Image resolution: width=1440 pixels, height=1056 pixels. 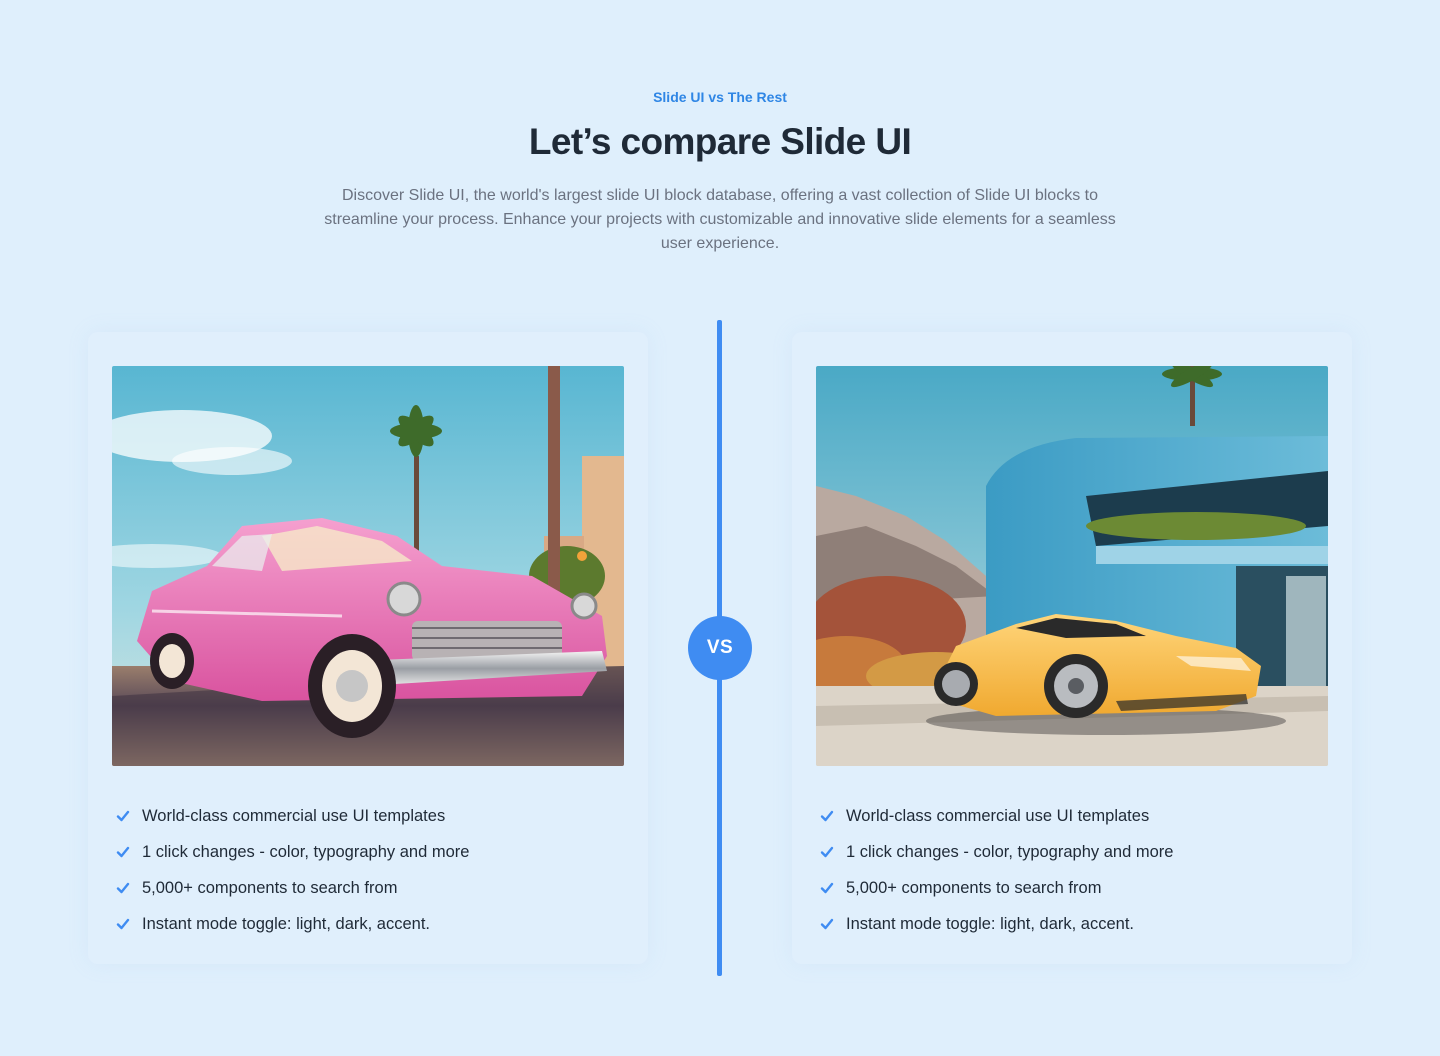 I want to click on yellow-sports-car-photo, so click(x=1072, y=566).